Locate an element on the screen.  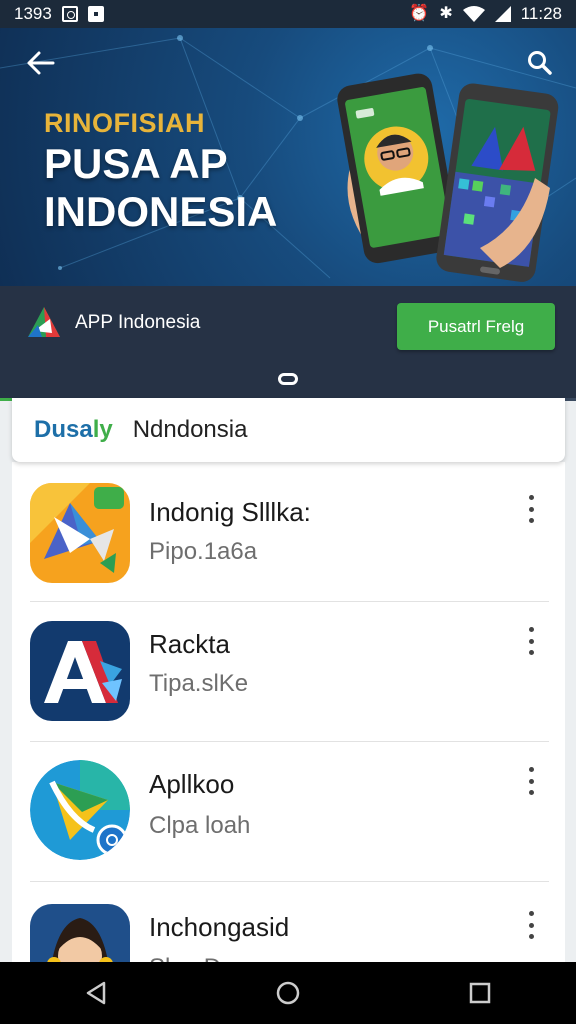
app-title: Indonig Slllka: is located at coordinates (230, 512).